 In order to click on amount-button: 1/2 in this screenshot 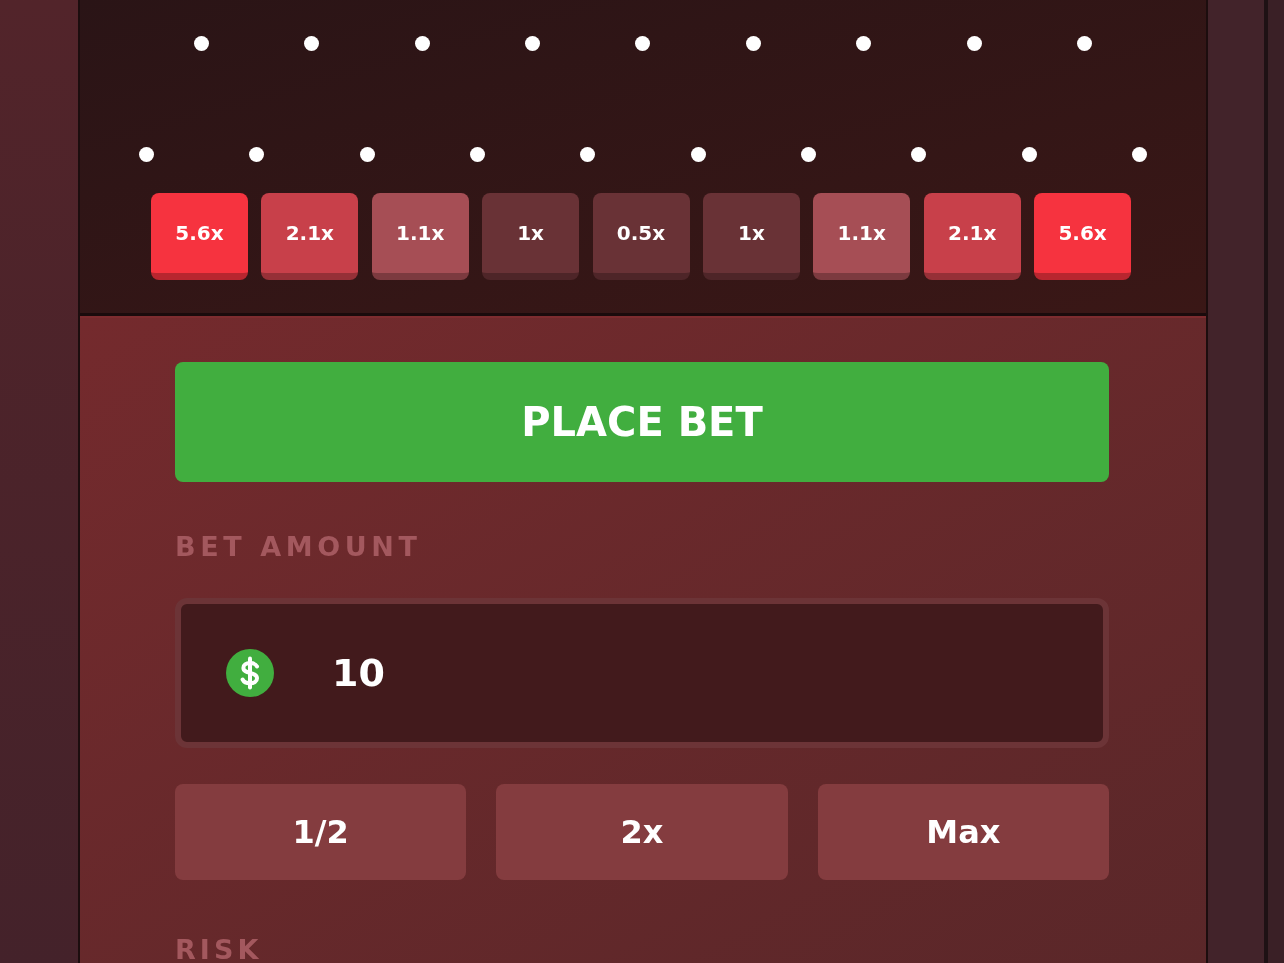, I will do `click(321, 832)`.